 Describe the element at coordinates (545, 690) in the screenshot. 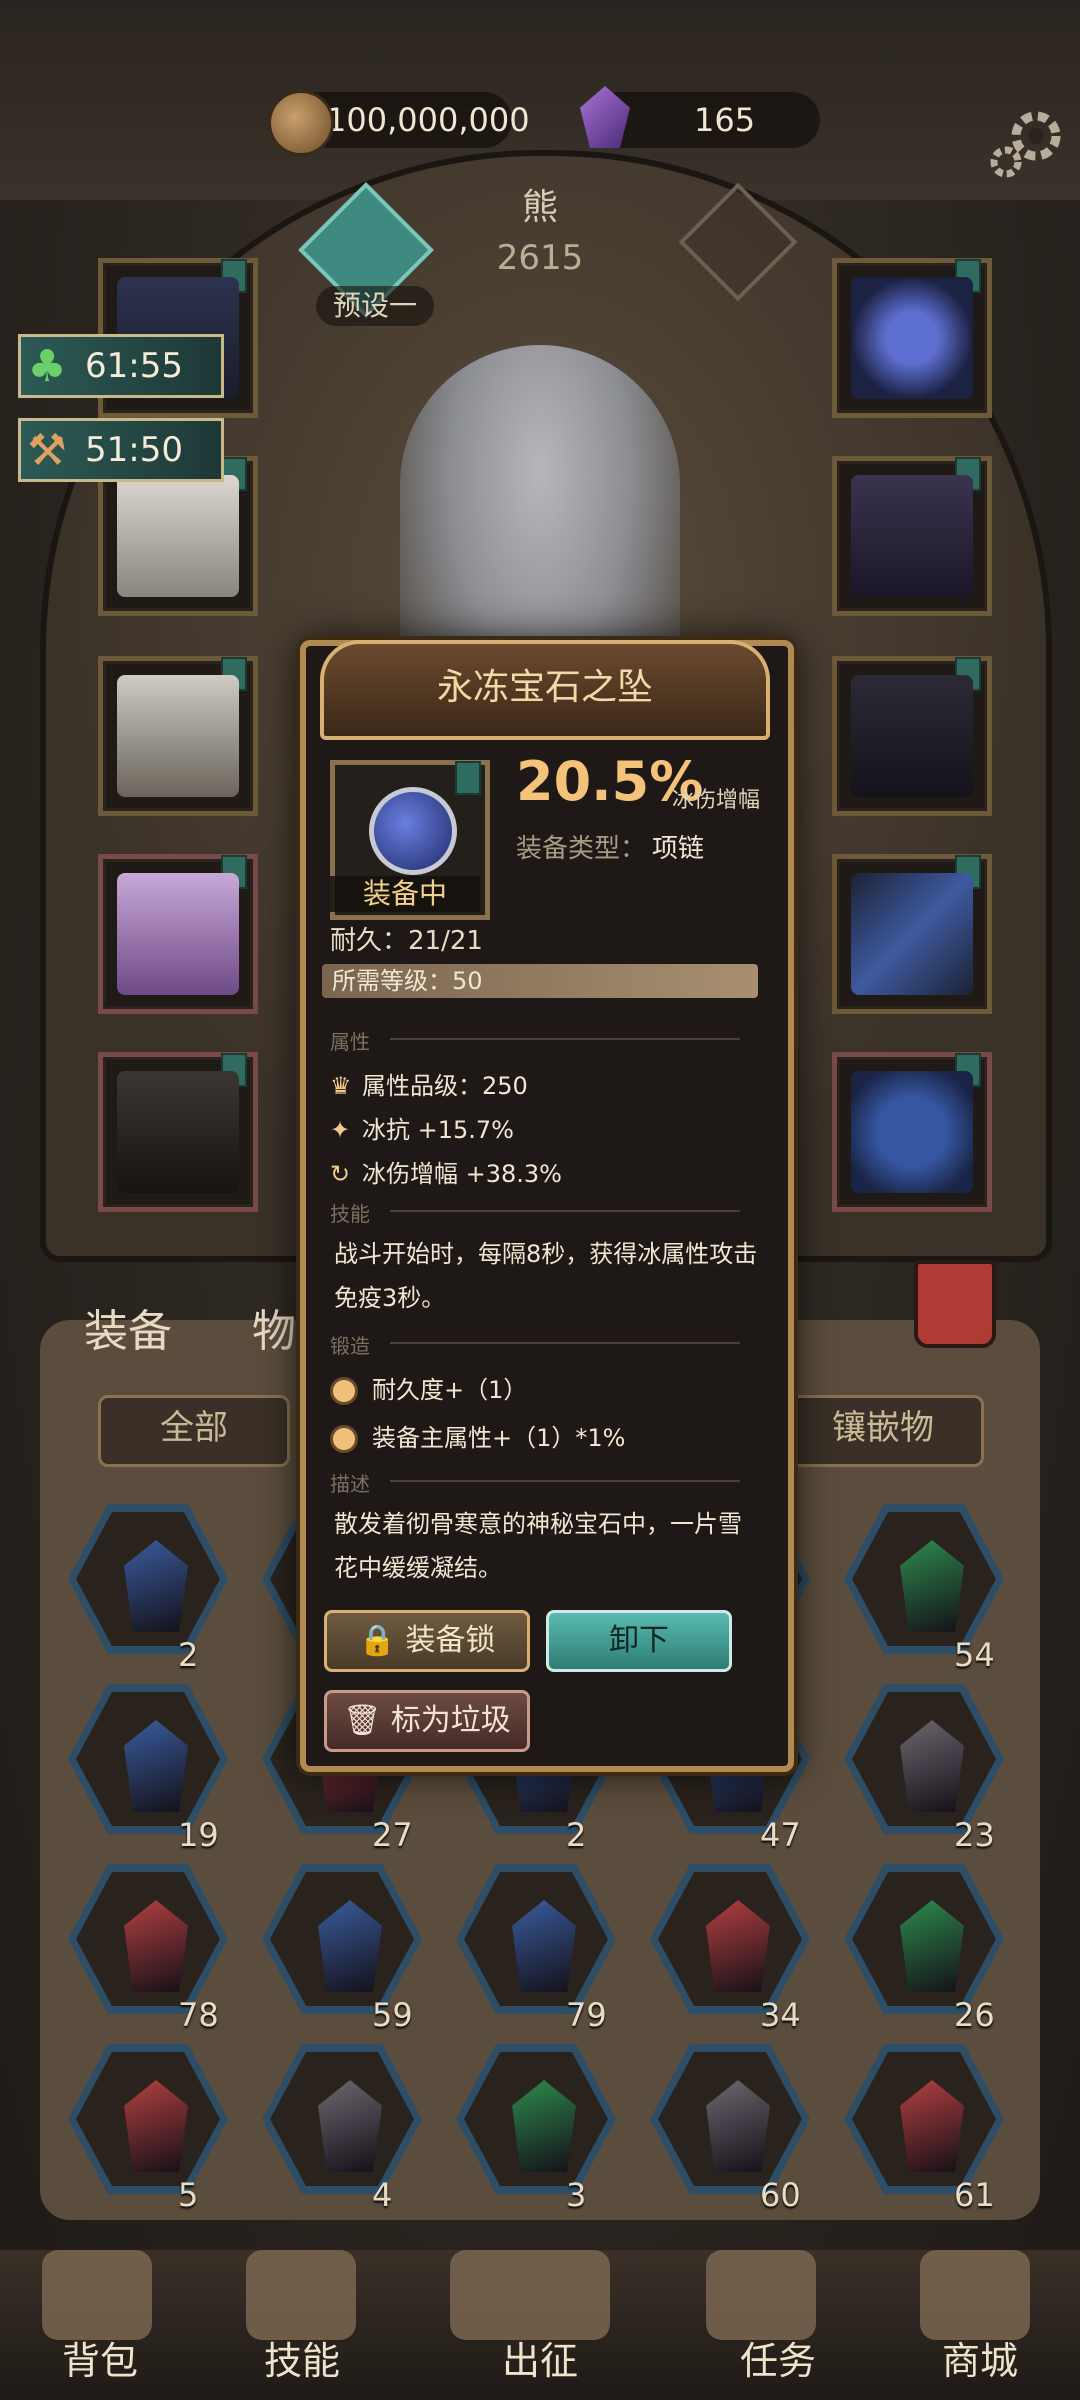

I see `item-name-title: 永冻宝石之坠` at that location.